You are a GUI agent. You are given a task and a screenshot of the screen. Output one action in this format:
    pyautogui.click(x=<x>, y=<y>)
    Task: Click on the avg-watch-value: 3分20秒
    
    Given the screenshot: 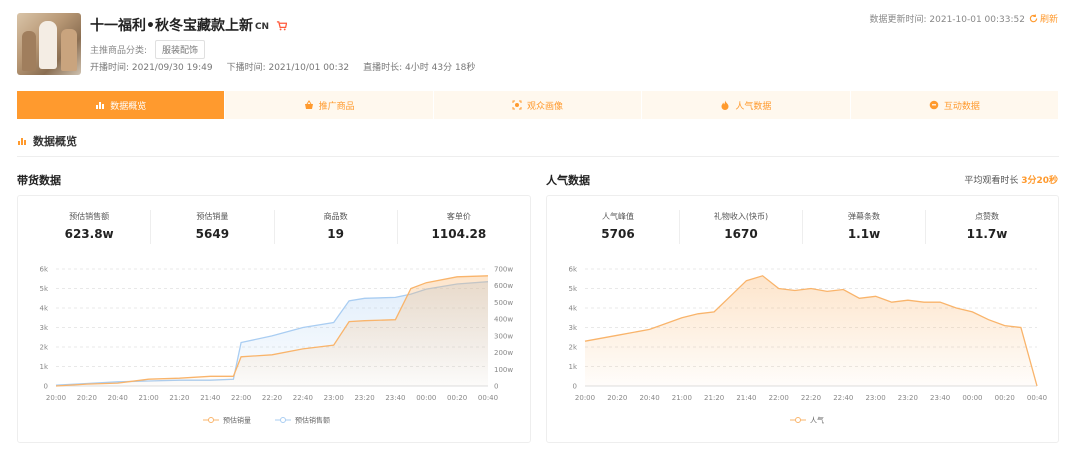 What is the action you would take?
    pyautogui.click(x=1039, y=181)
    